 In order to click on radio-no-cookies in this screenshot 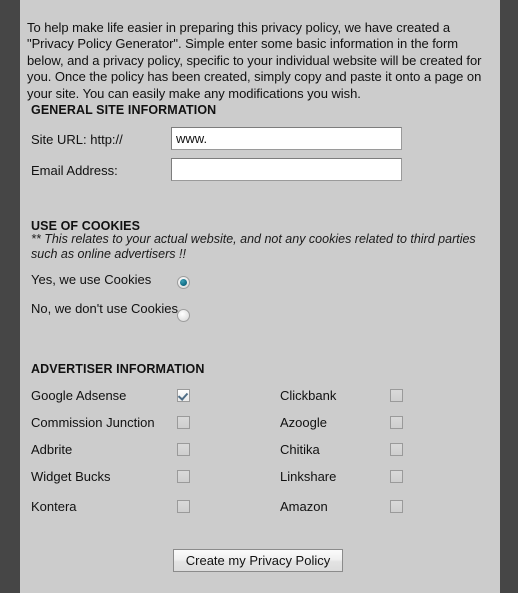, I will do `click(183, 315)`.